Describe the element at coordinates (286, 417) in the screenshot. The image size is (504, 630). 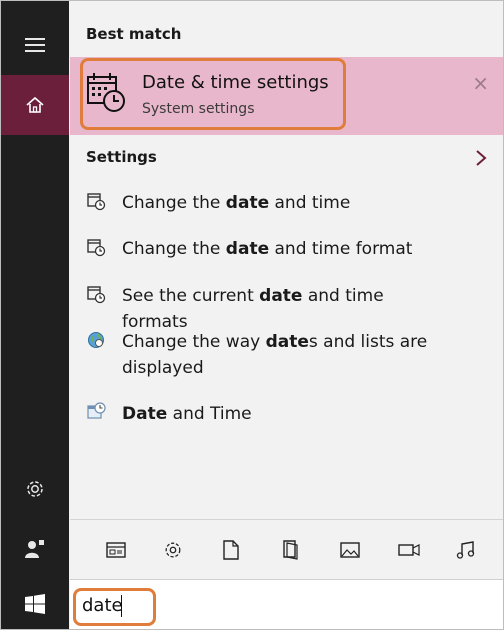
I see `settings-item-date-and-time: Date and Time` at that location.